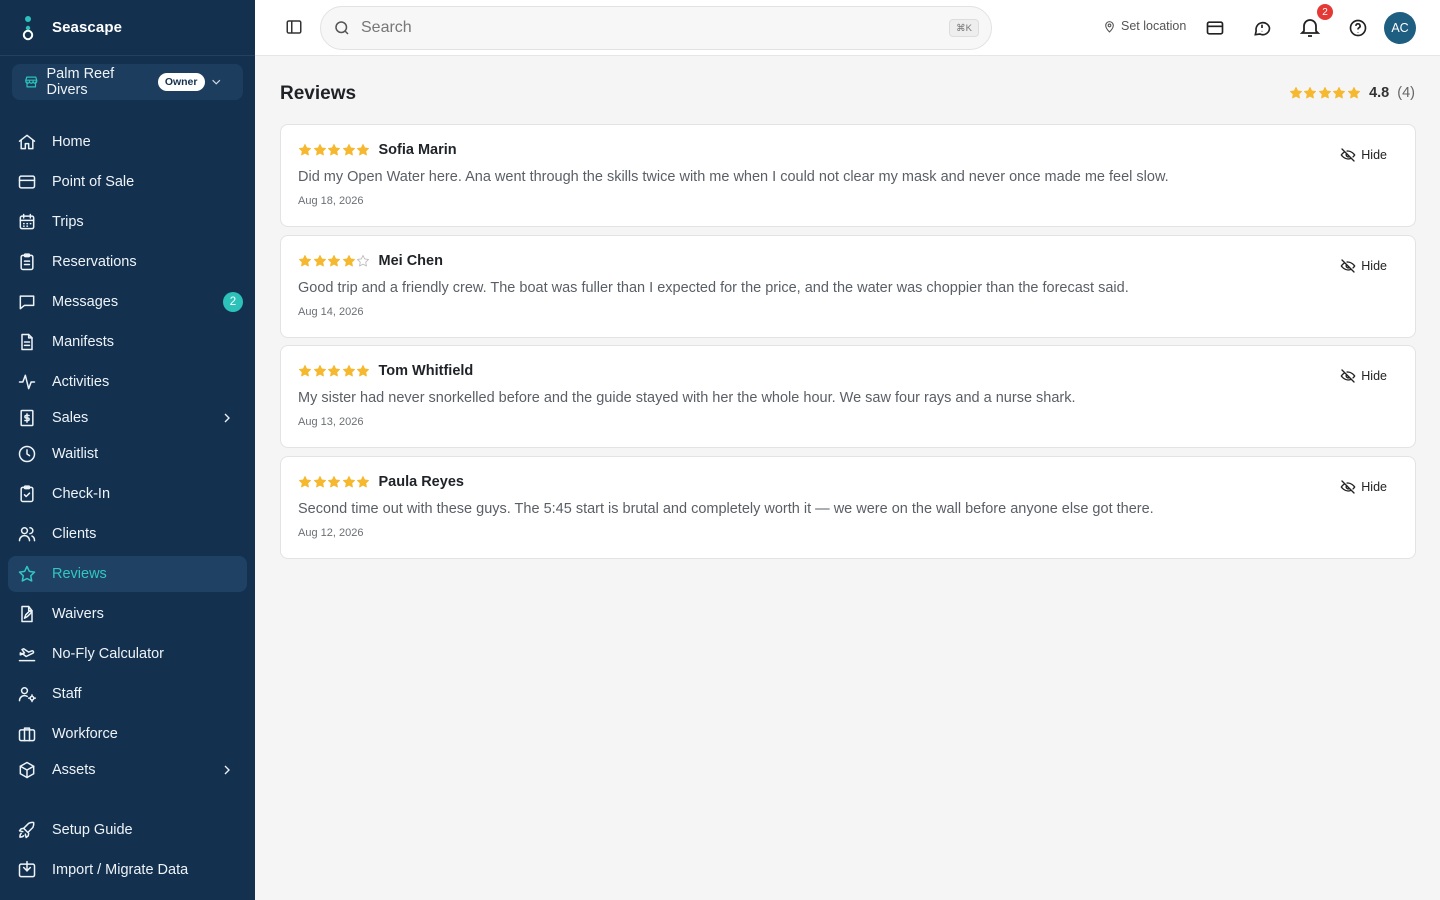 The image size is (1440, 900). Describe the element at coordinates (79, 574) in the screenshot. I see `sidebar-item-label: Reviews` at that location.